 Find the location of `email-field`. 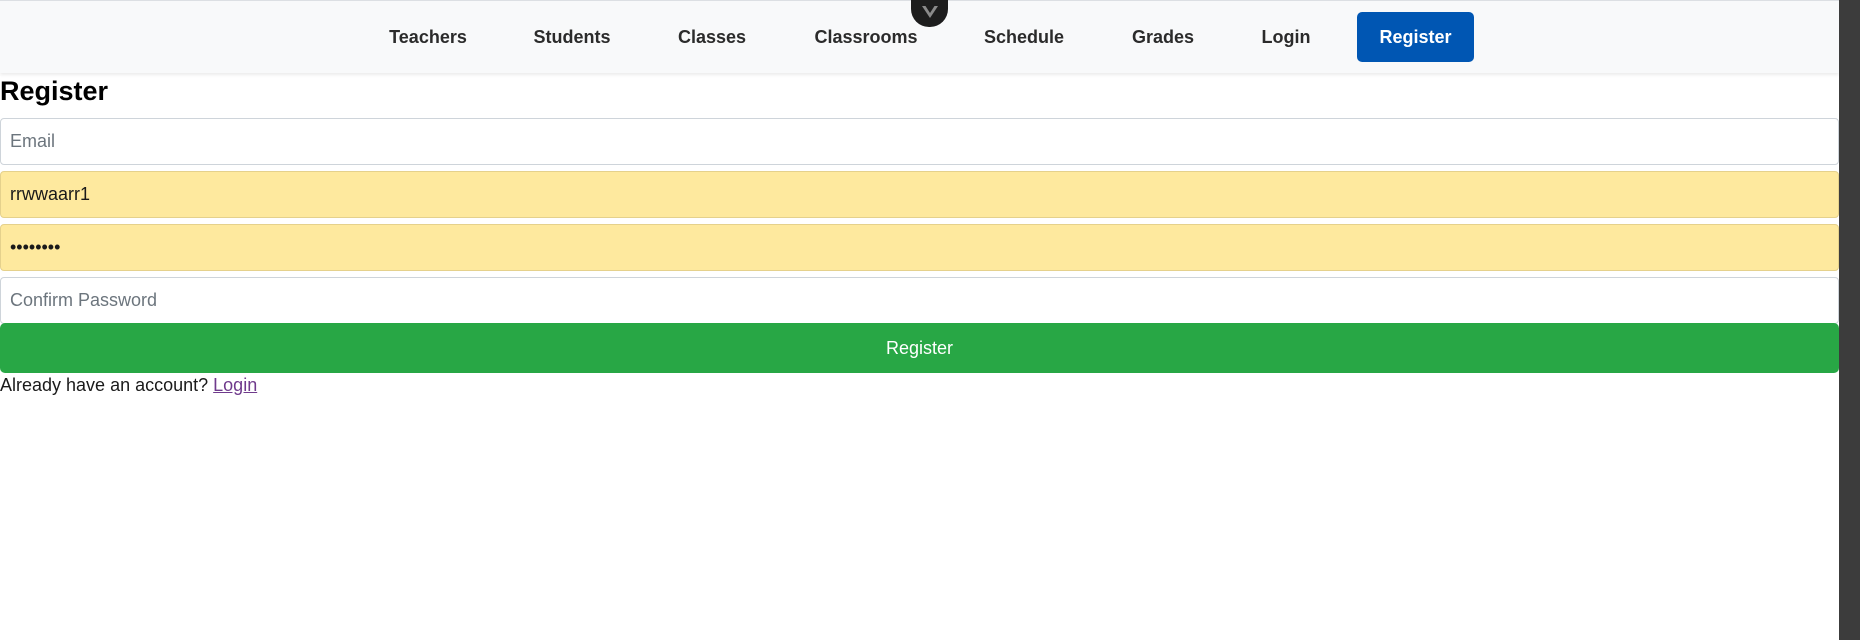

email-field is located at coordinates (919, 141).